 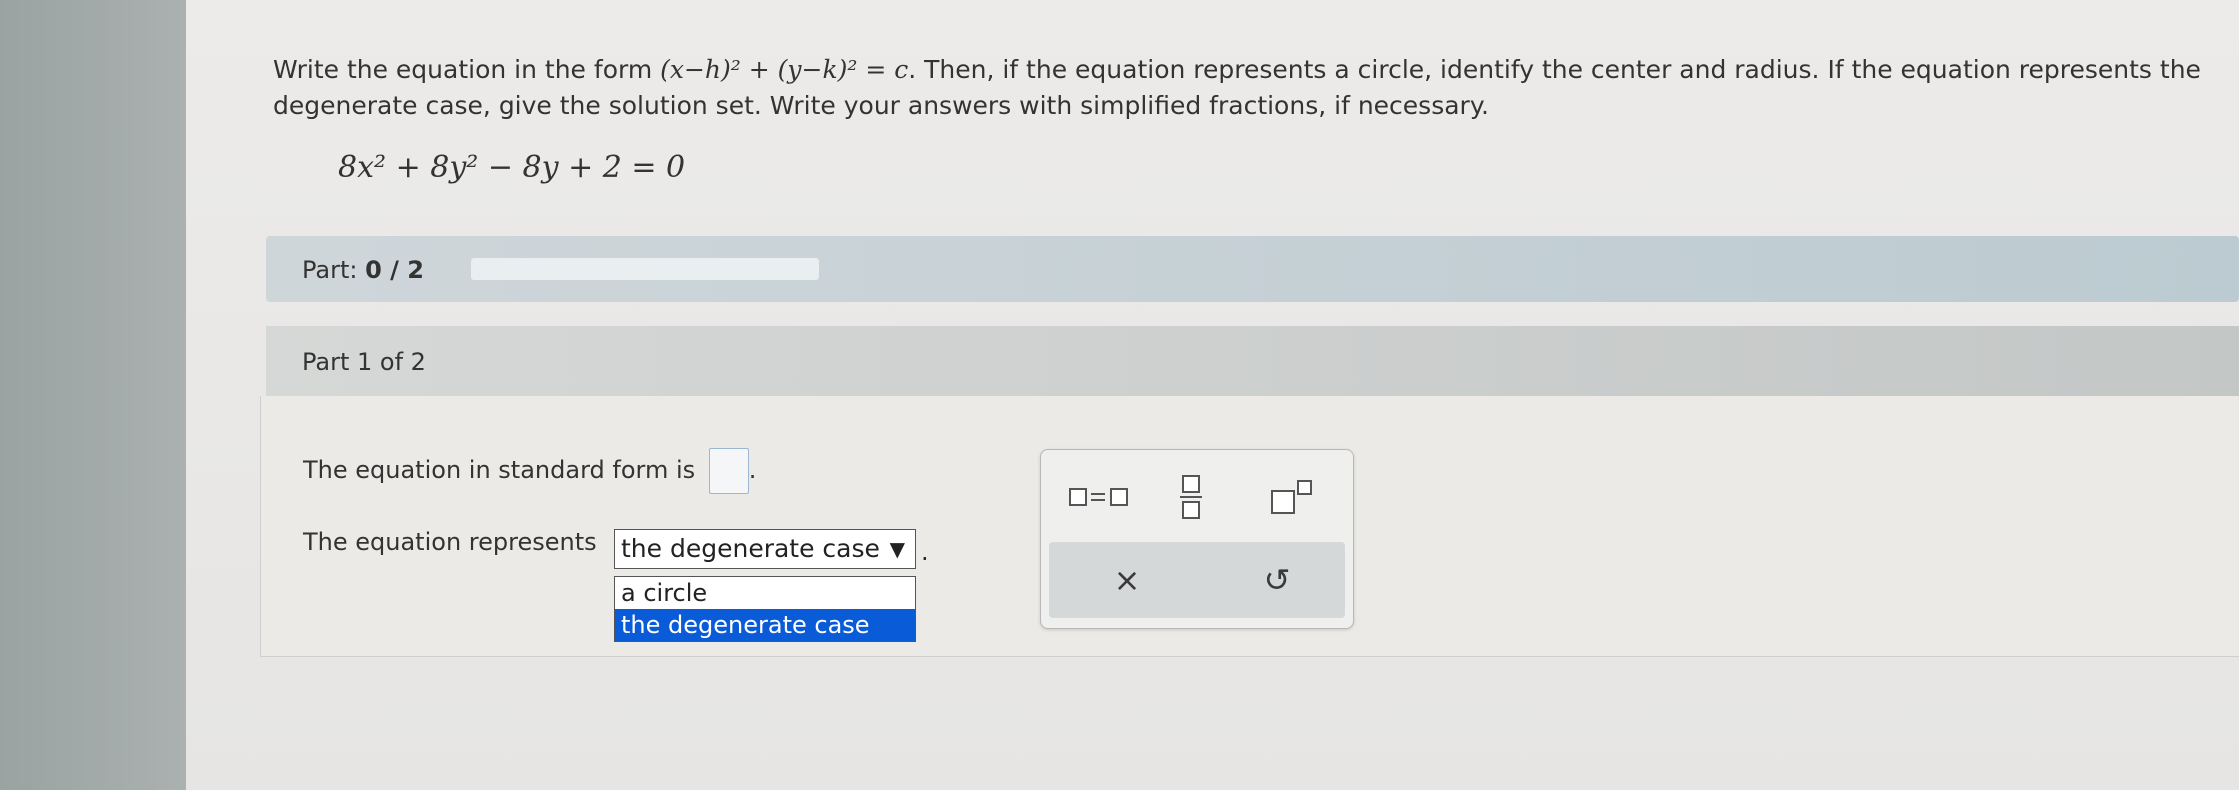 I want to click on undo-button: ↺, so click(x=1277, y=580).